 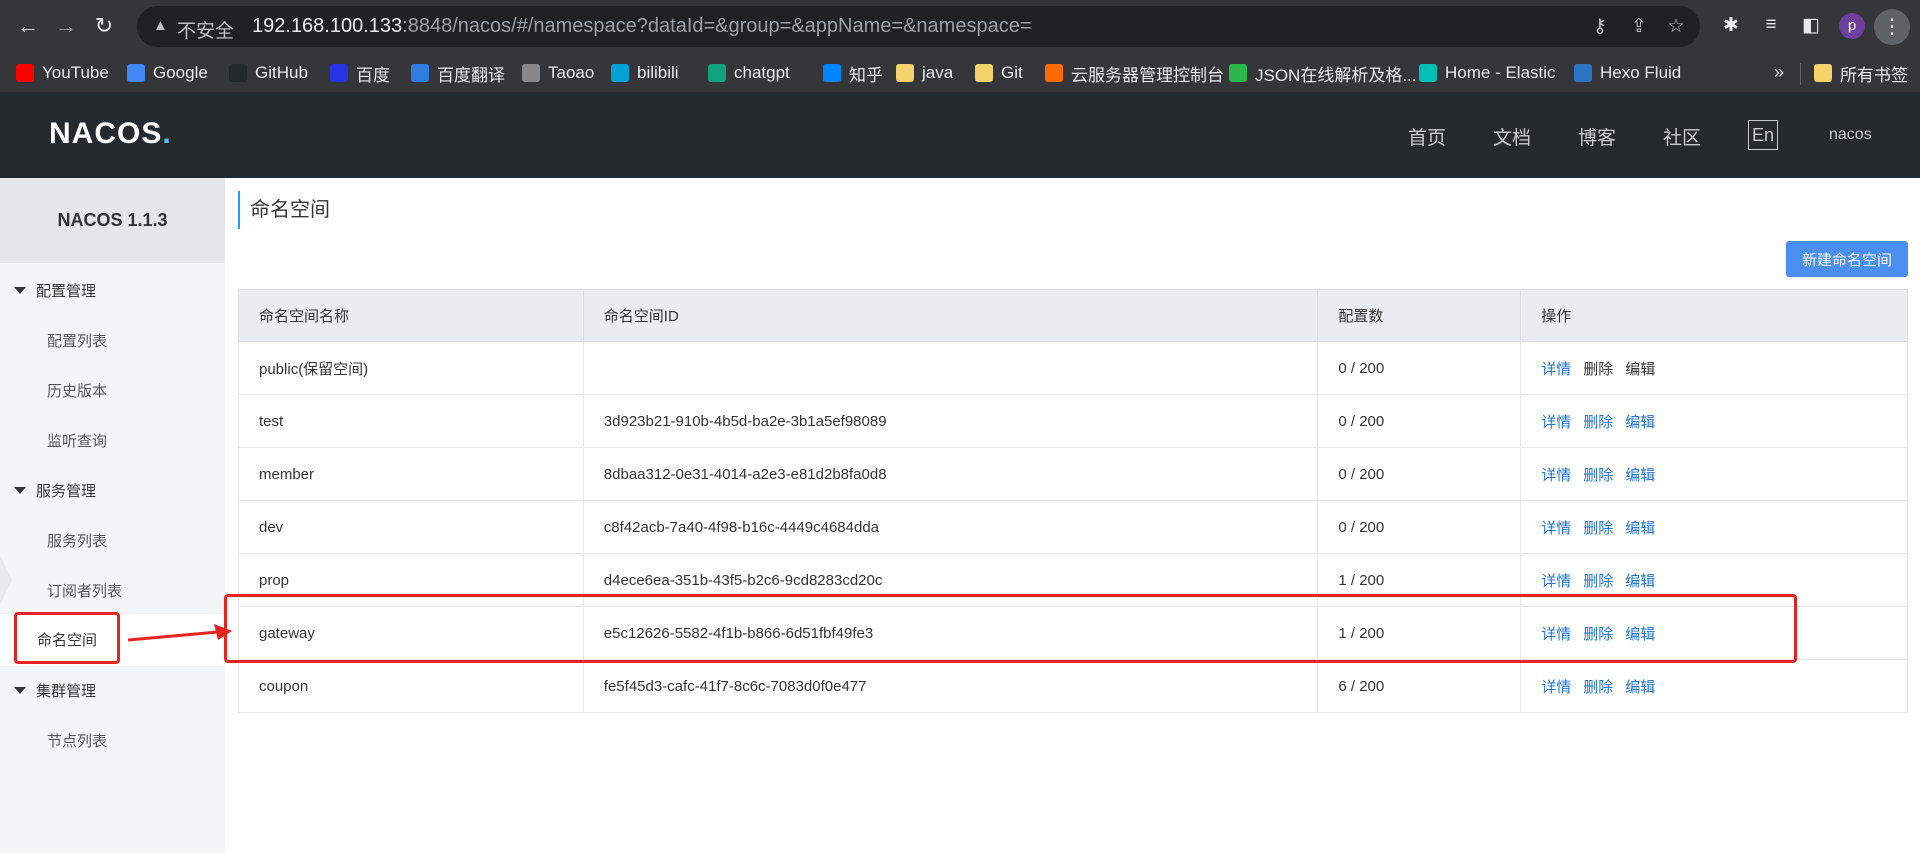 What do you see at coordinates (1419, 686) in the screenshot?
I see `config-count-cell: 6 / 200` at bounding box center [1419, 686].